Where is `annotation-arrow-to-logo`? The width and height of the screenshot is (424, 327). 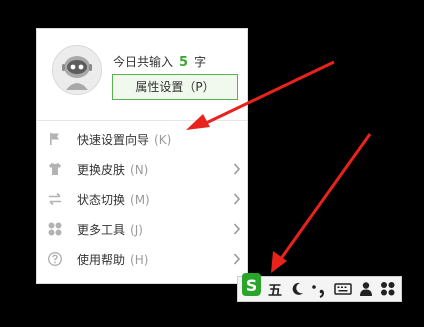
annotation-arrow-to-logo is located at coordinates (321, 203).